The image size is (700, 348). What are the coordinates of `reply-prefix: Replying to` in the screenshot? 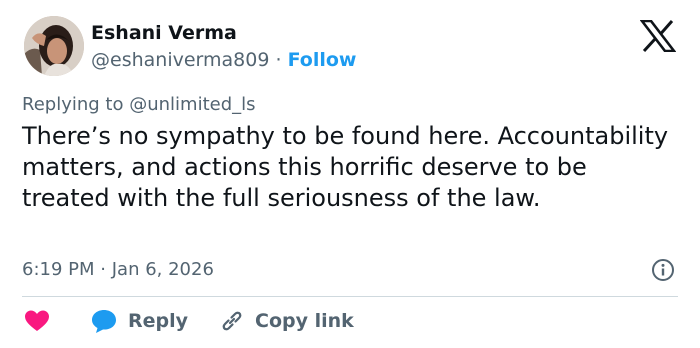 It's located at (73, 104).